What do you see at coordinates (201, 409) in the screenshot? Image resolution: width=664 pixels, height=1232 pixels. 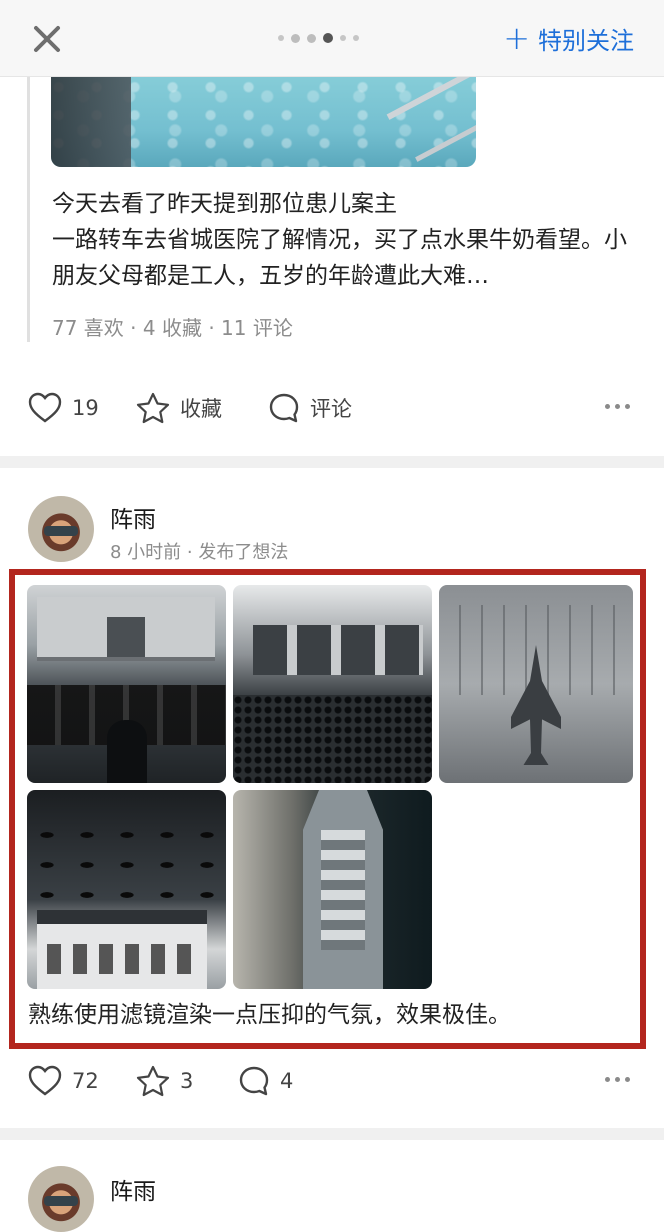 I see `collect-label: 收藏` at bounding box center [201, 409].